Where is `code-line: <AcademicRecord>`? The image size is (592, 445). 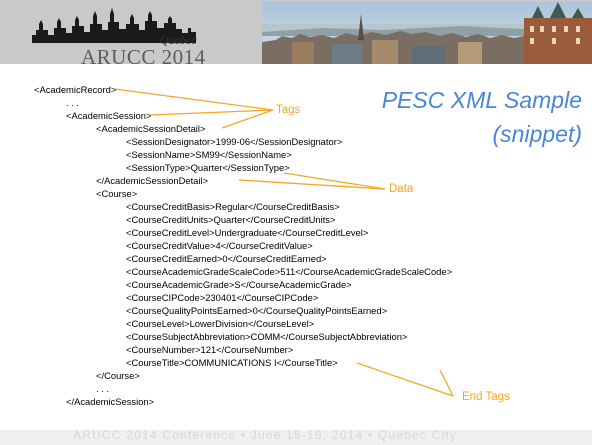
code-line: <AcademicRecord> is located at coordinates (75, 89).